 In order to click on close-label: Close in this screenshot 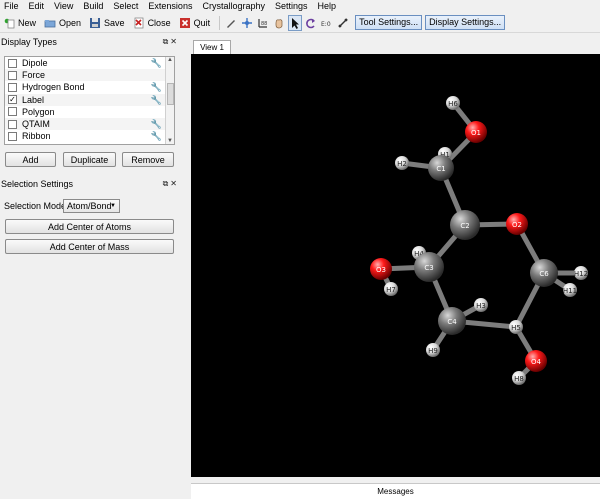, I will do `click(159, 22)`.